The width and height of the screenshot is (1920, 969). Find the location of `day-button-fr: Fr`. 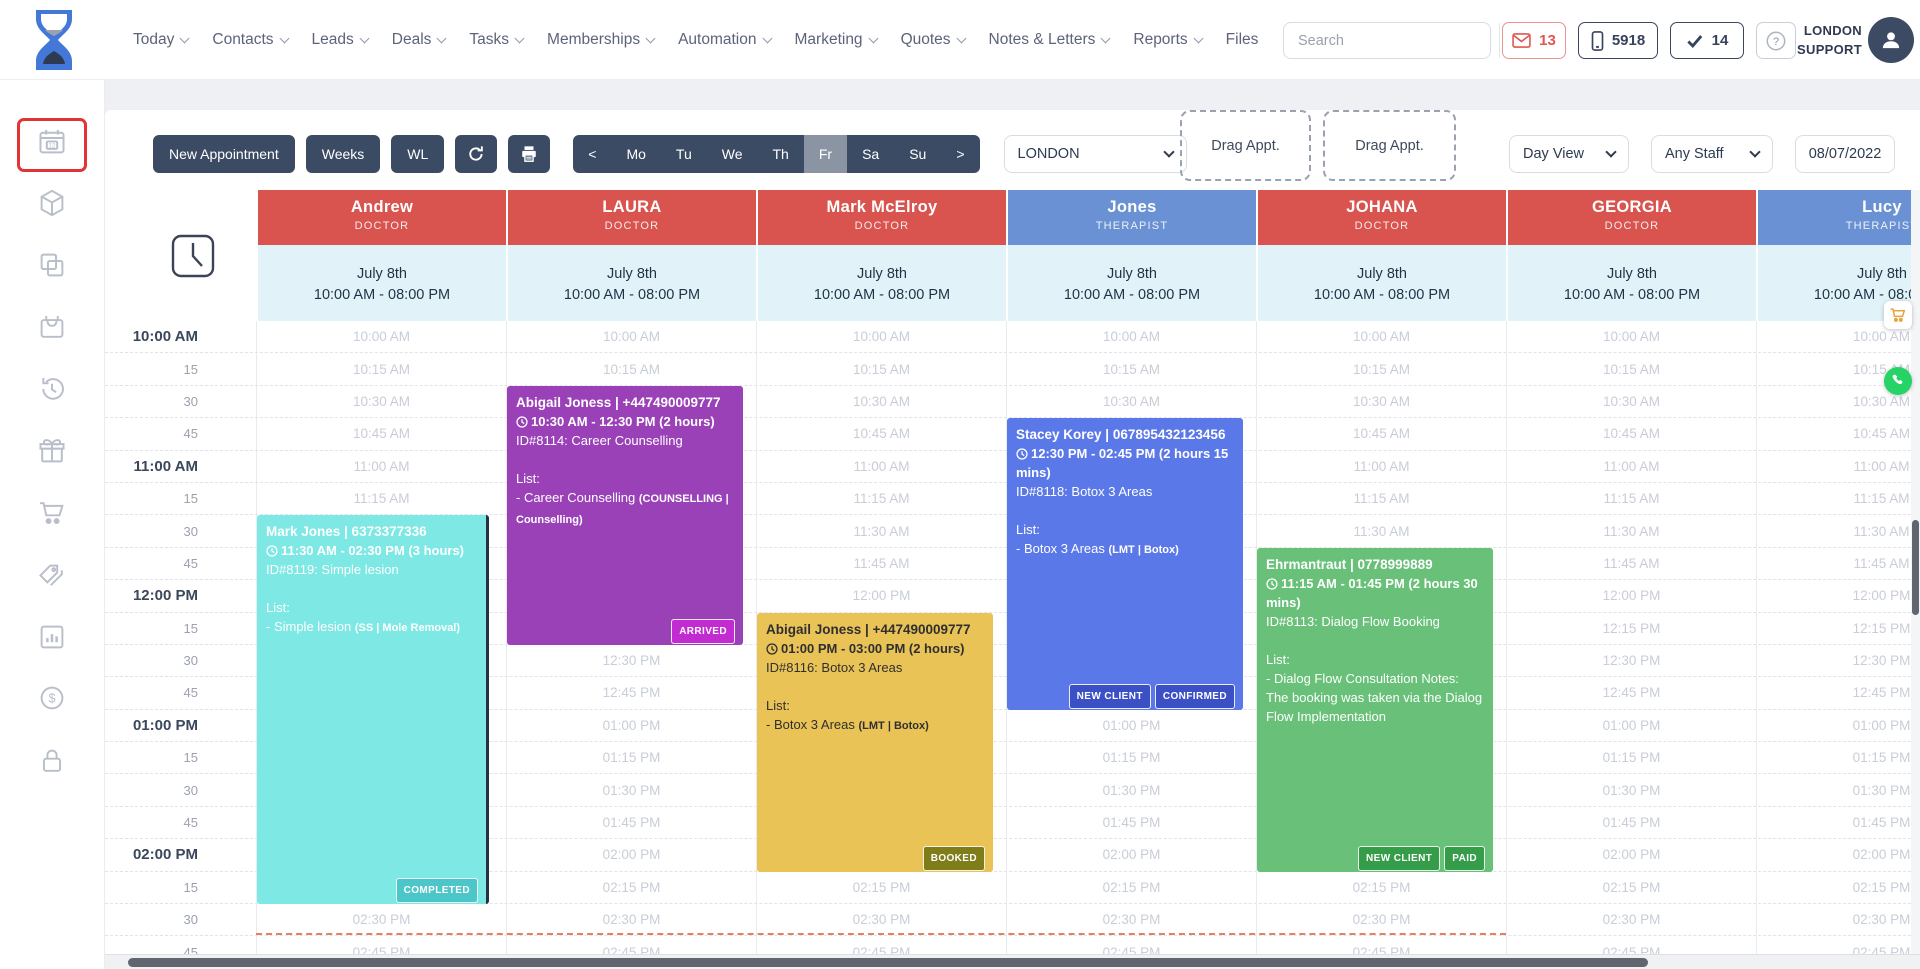

day-button-fr: Fr is located at coordinates (825, 154).